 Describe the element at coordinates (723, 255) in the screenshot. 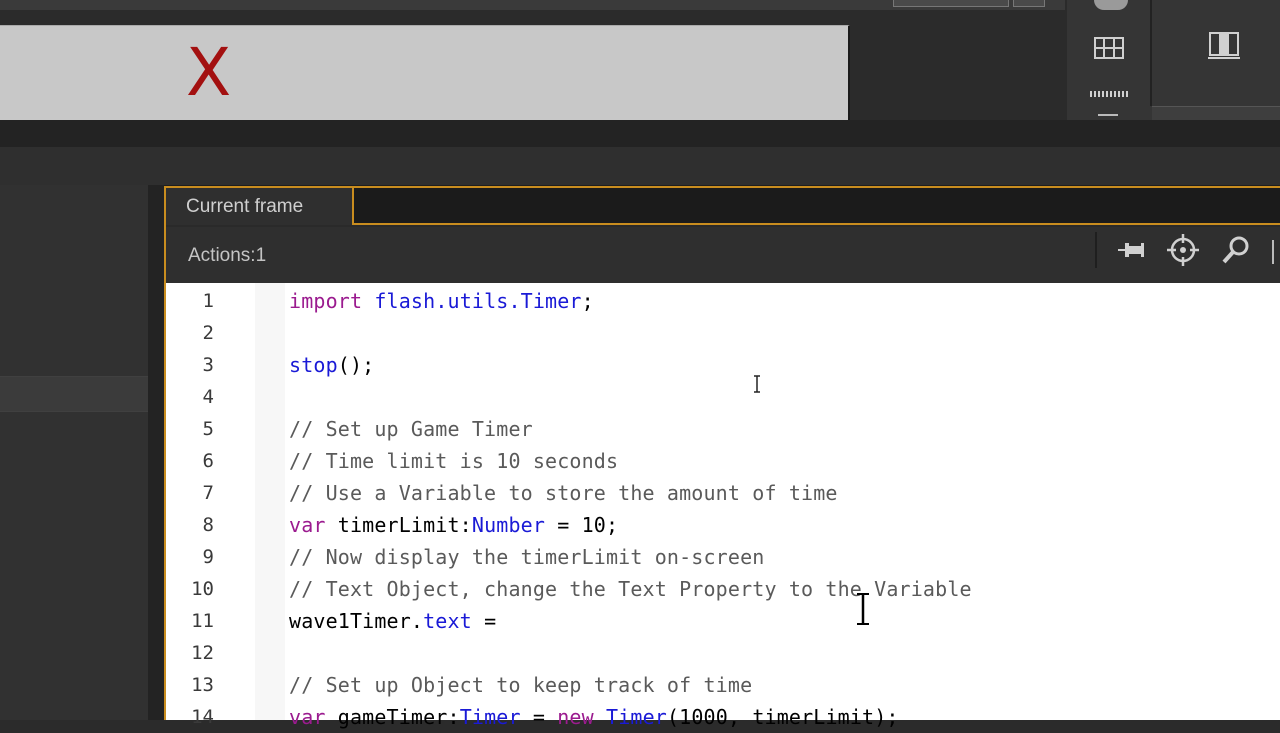

I see `actions-toolbar` at that location.